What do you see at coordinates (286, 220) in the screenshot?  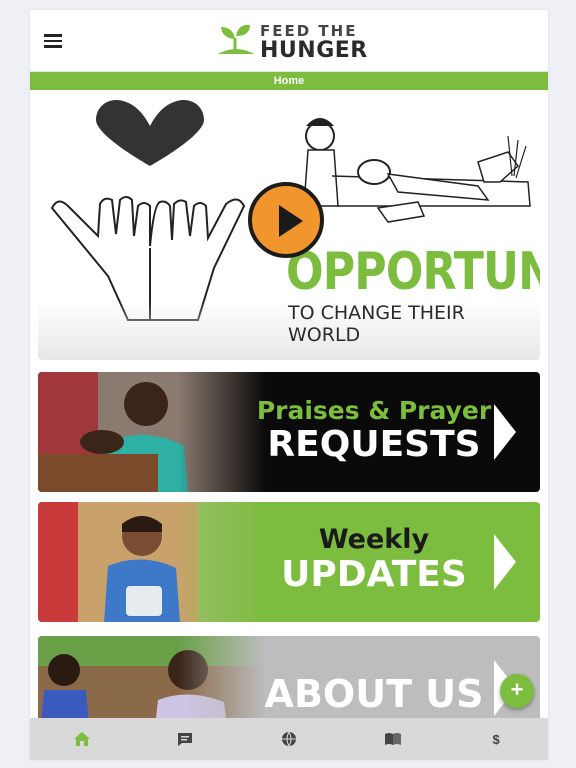 I see `play-video-icon` at bounding box center [286, 220].